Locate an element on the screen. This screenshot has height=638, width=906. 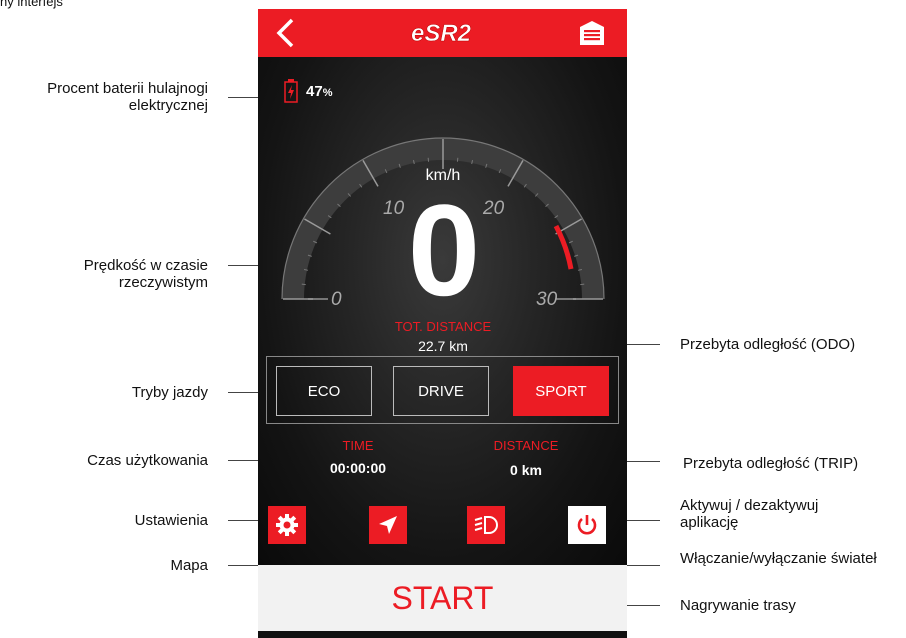
power-icon is located at coordinates (587, 525).